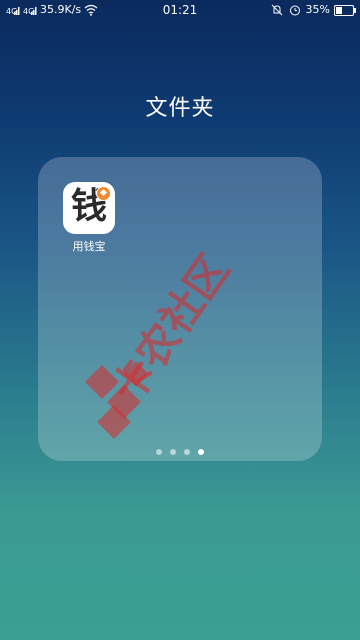 The image size is (360, 640). I want to click on badge-icon, so click(103, 193).